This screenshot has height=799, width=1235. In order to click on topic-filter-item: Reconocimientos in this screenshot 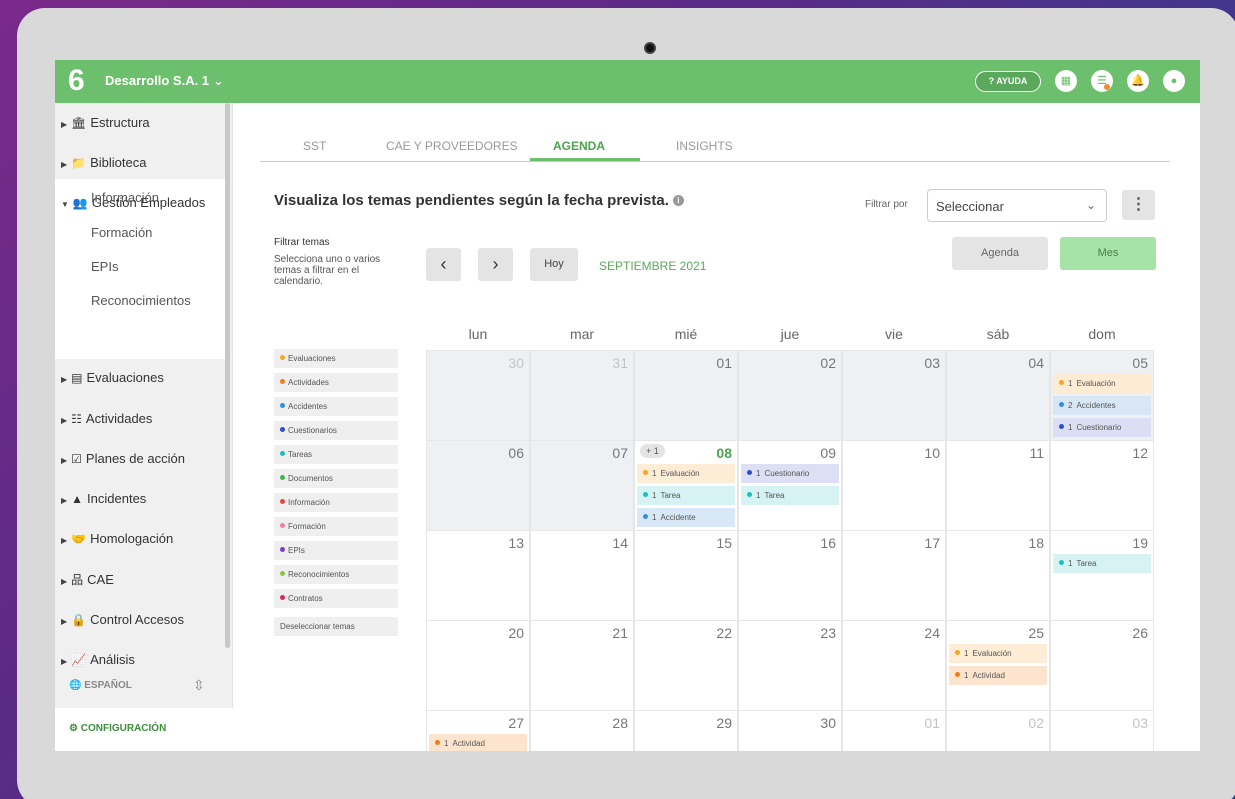, I will do `click(336, 574)`.